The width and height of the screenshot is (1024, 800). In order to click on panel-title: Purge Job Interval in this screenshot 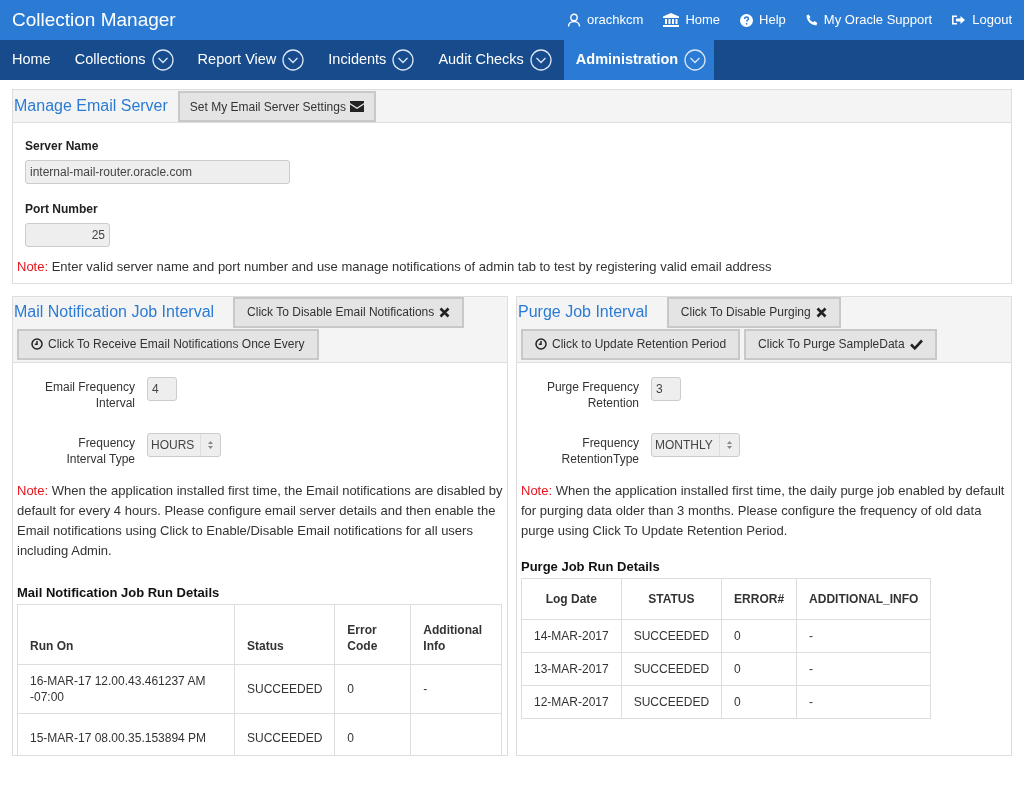, I will do `click(583, 312)`.